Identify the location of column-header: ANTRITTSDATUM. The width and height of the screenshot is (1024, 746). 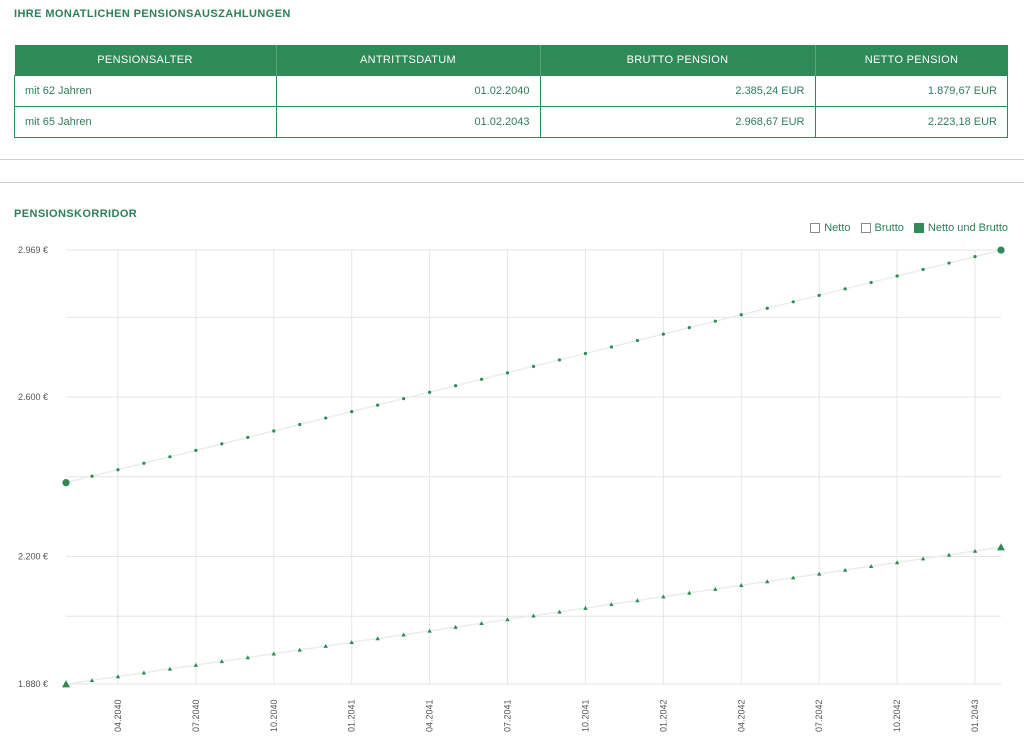
(408, 60).